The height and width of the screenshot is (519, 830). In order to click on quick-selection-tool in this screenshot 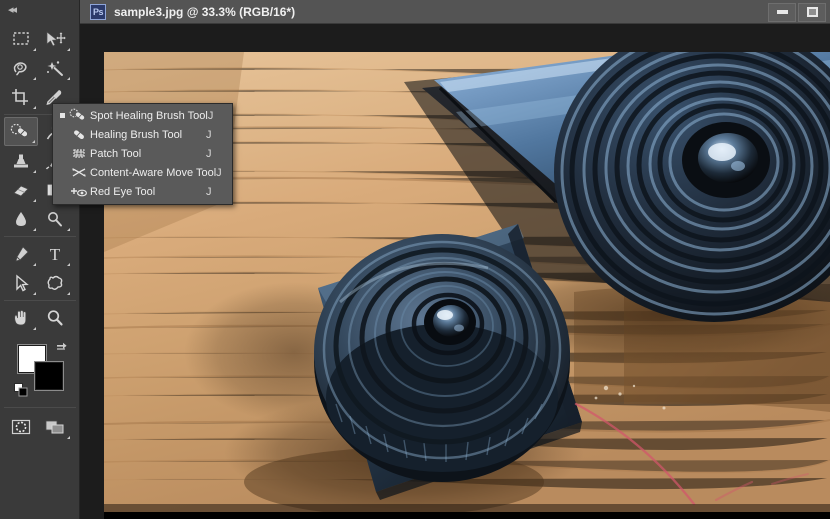, I will do `click(55, 67)`.